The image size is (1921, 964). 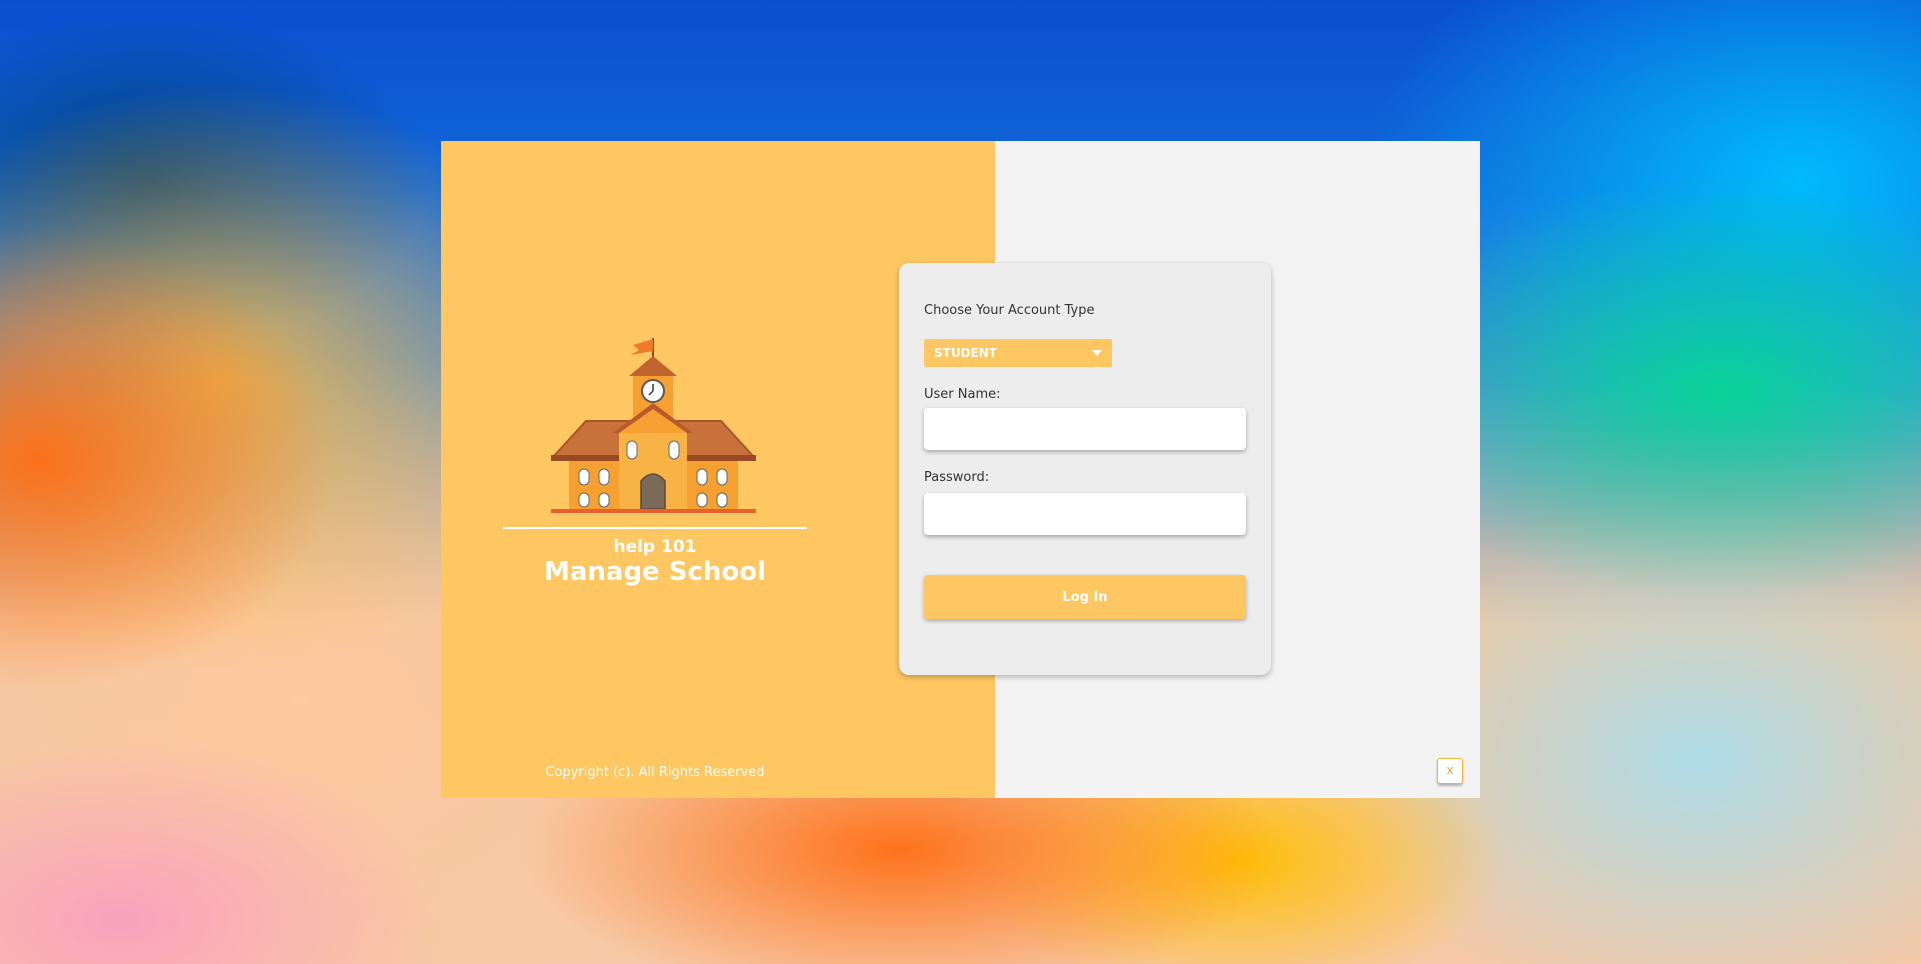 I want to click on brand-subtitle: help 101, so click(x=655, y=547).